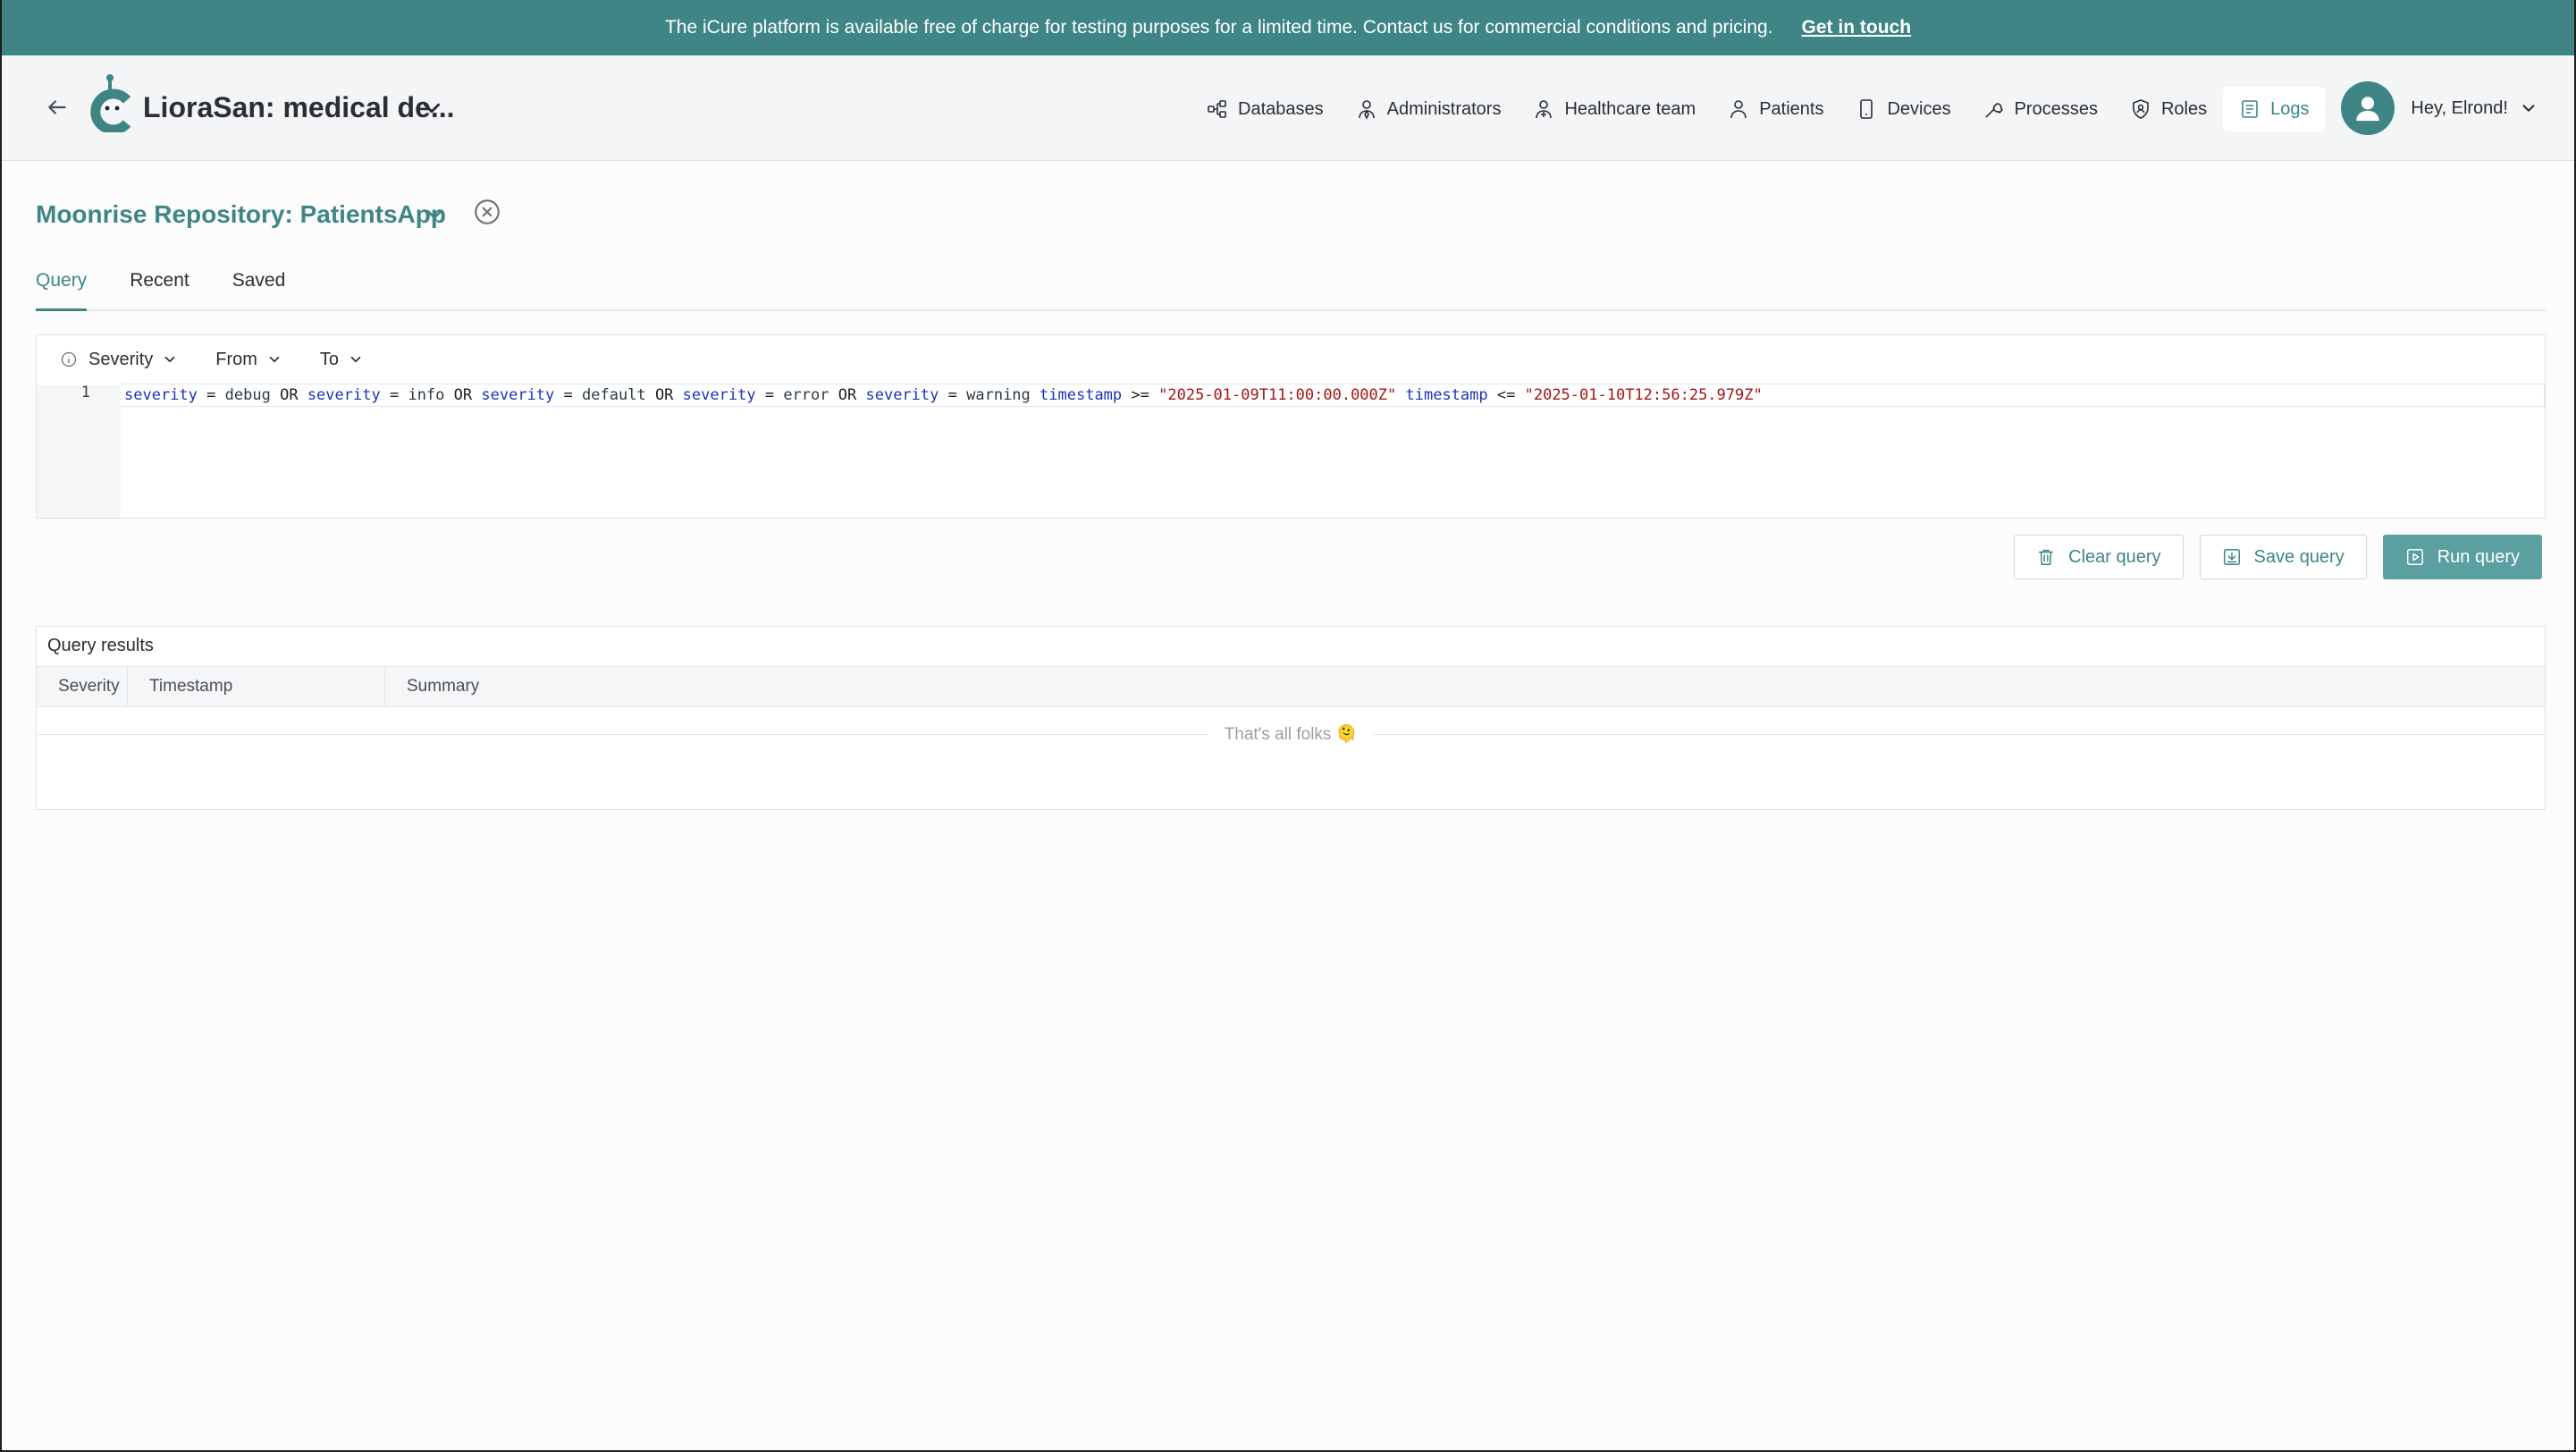 This screenshot has width=2576, height=1452. I want to click on nav-logs: Logs, so click(2275, 109).